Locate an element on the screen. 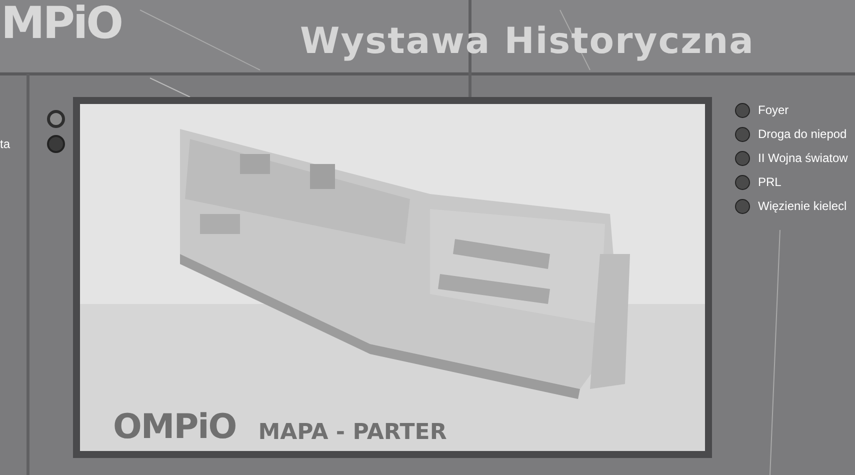 This screenshot has height=475, width=855. menu-link: Foyer is located at coordinates (773, 110).